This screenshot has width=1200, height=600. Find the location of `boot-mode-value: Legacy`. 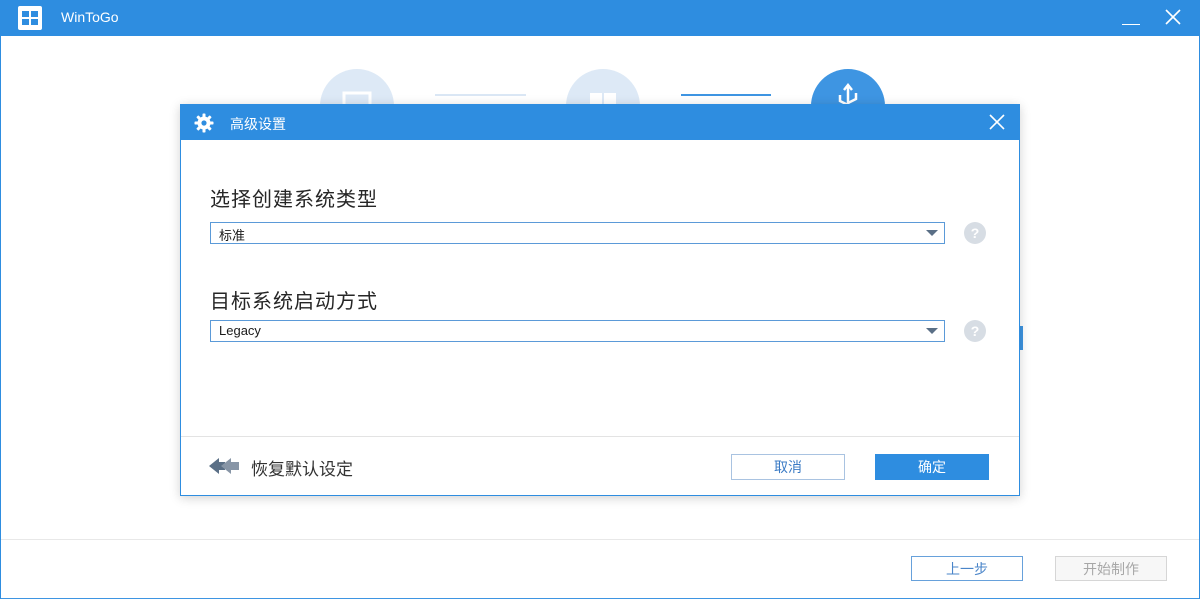

boot-mode-value: Legacy is located at coordinates (240, 330).